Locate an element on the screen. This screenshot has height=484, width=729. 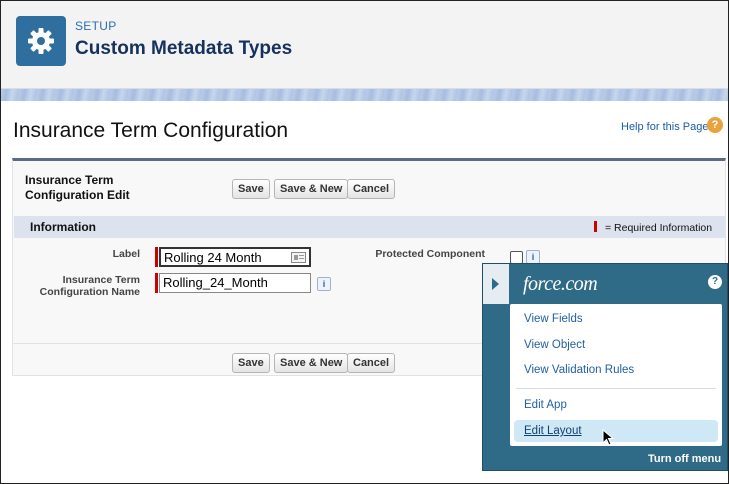
setup-eyebrow: SETUP is located at coordinates (96, 26).